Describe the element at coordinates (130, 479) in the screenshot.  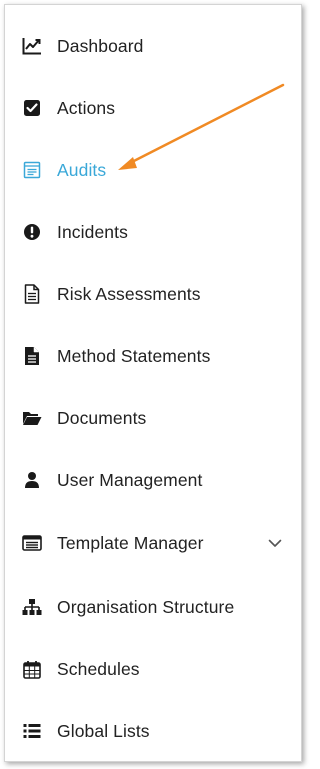
I see `sidebar-item-label: User Management` at that location.